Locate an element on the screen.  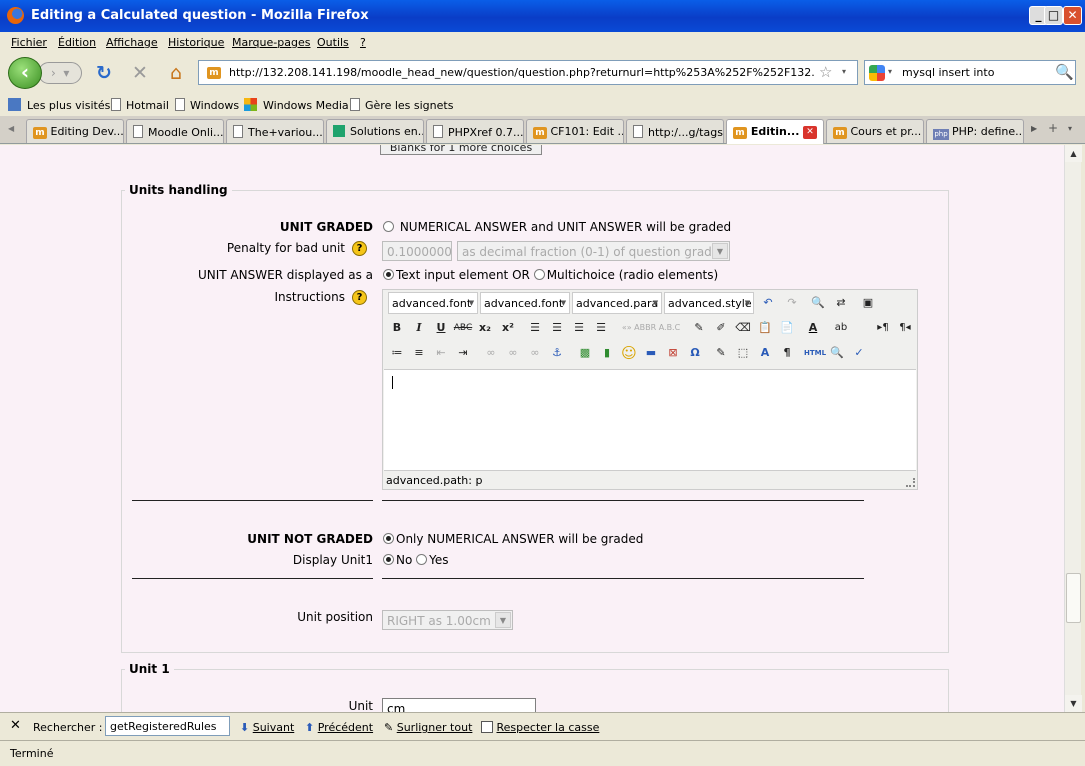
bookmark-manage: Gère les signets is located at coordinates (401, 105).